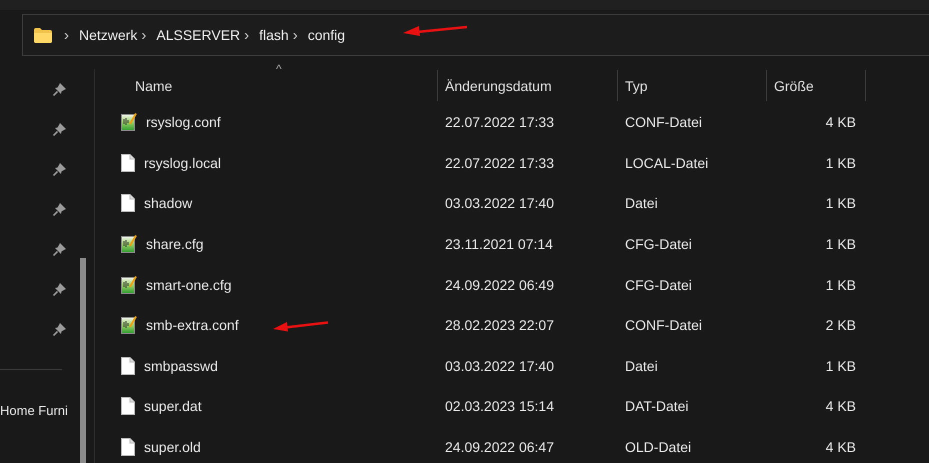 Image resolution: width=929 pixels, height=463 pixels. What do you see at coordinates (189, 284) in the screenshot?
I see `file-name: smart-one.cfg` at bounding box center [189, 284].